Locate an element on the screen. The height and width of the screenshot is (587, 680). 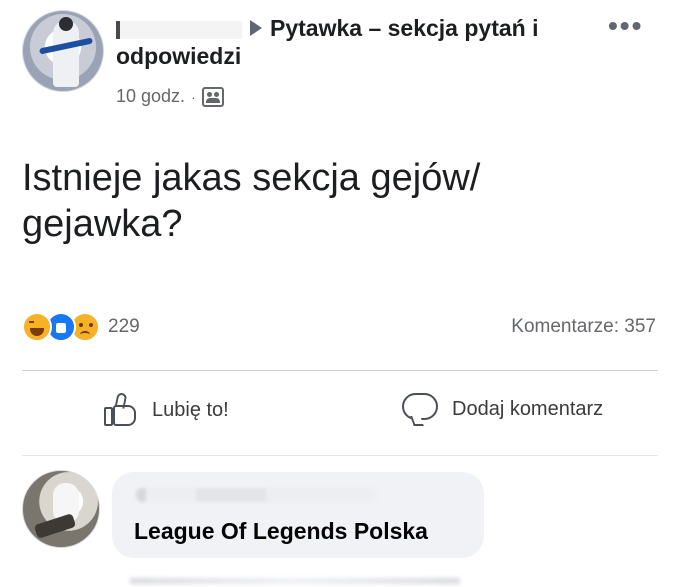
post-meta: 10 godz. · is located at coordinates (170, 96).